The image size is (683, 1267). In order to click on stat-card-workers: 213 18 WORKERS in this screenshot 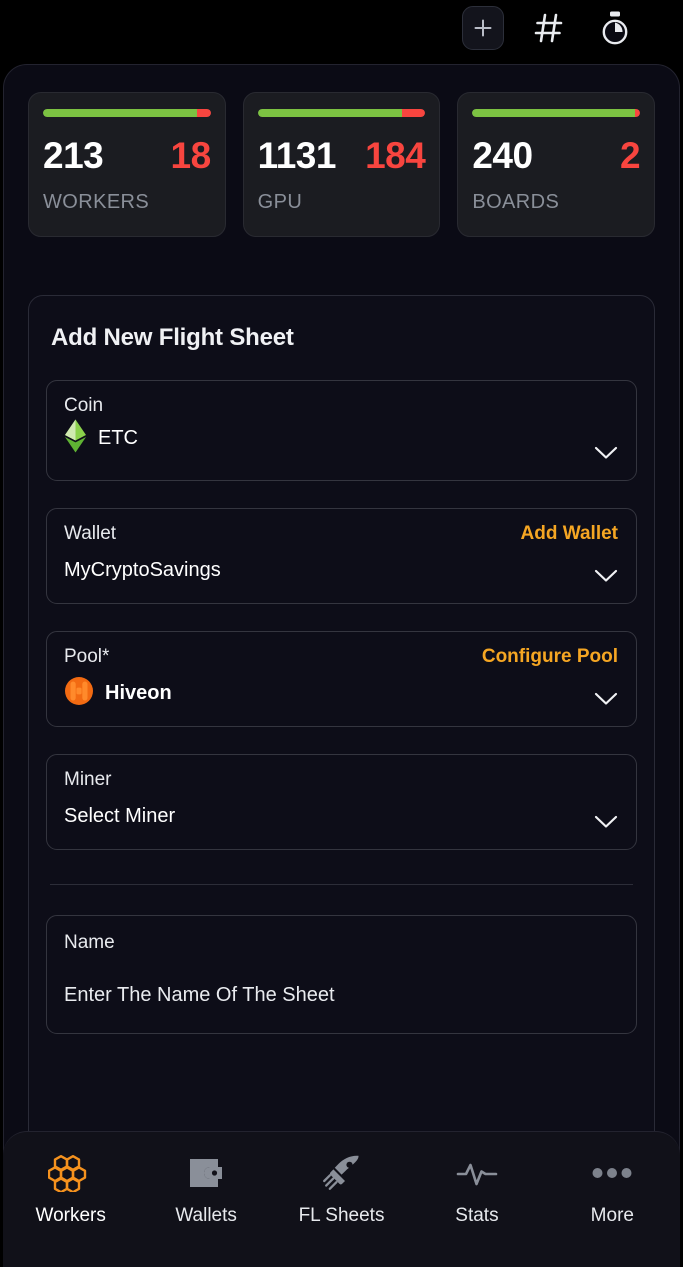, I will do `click(127, 164)`.